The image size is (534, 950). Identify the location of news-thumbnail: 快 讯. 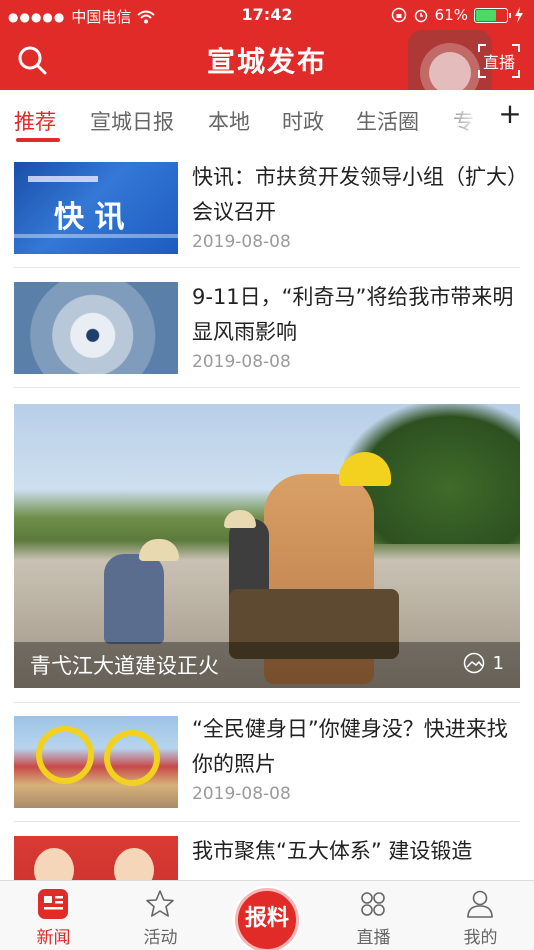
(96, 208).